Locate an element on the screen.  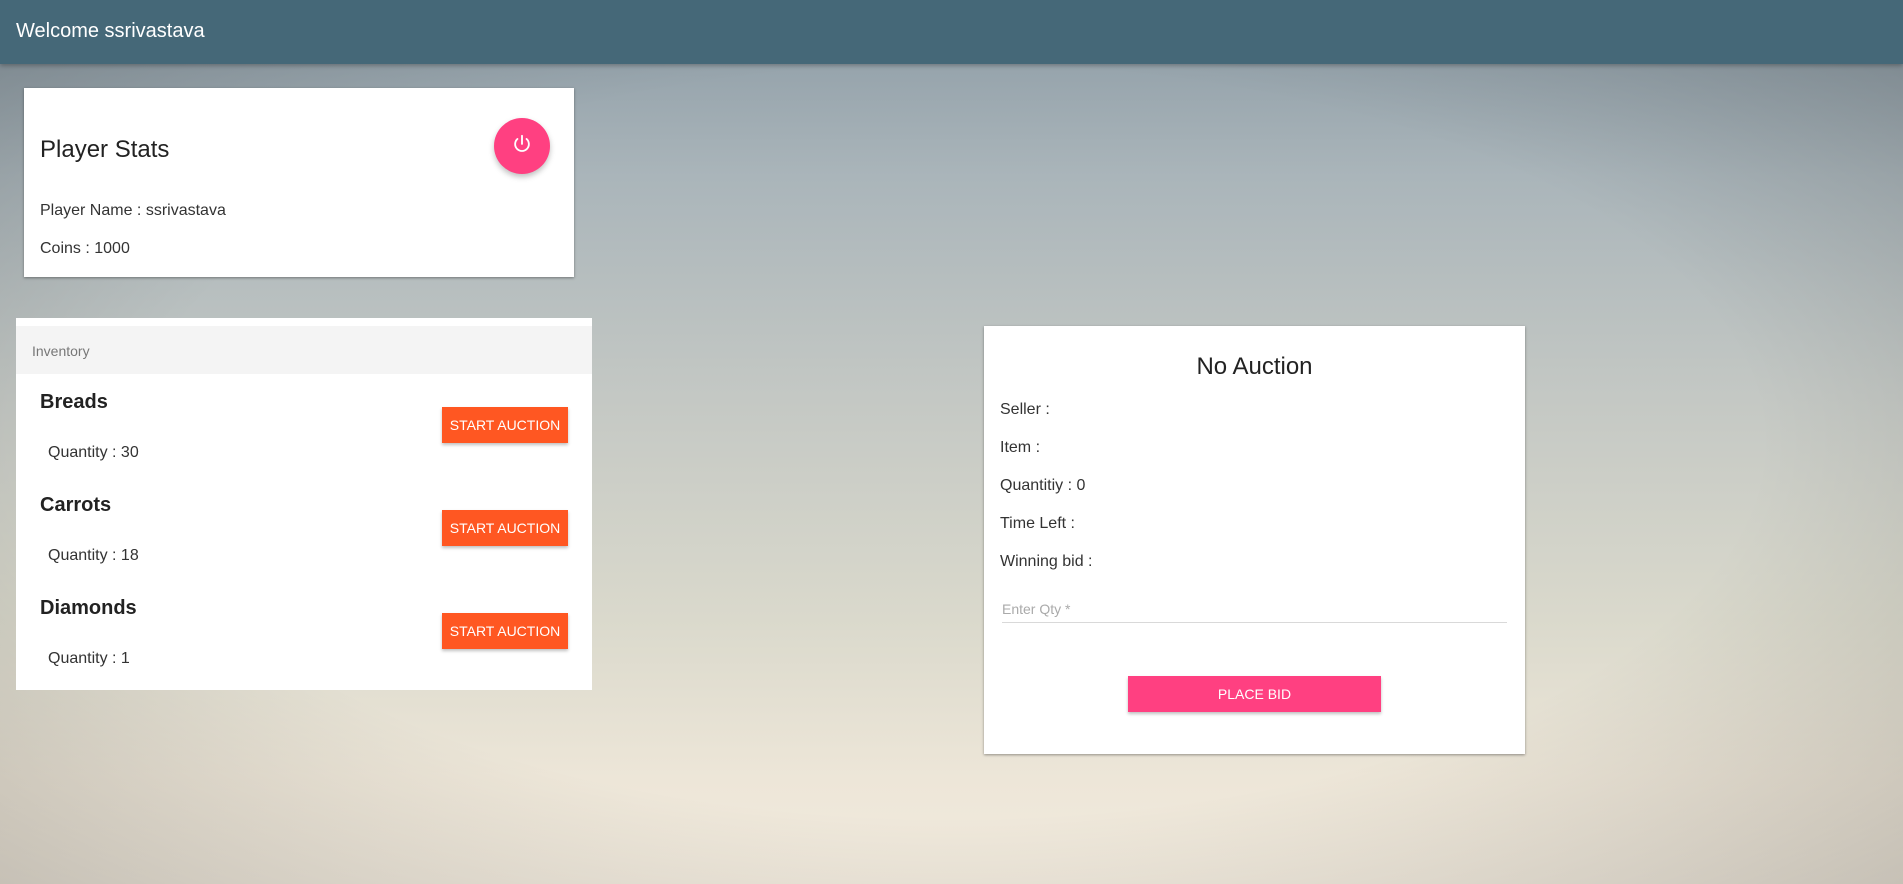
power-icon is located at coordinates (522, 146).